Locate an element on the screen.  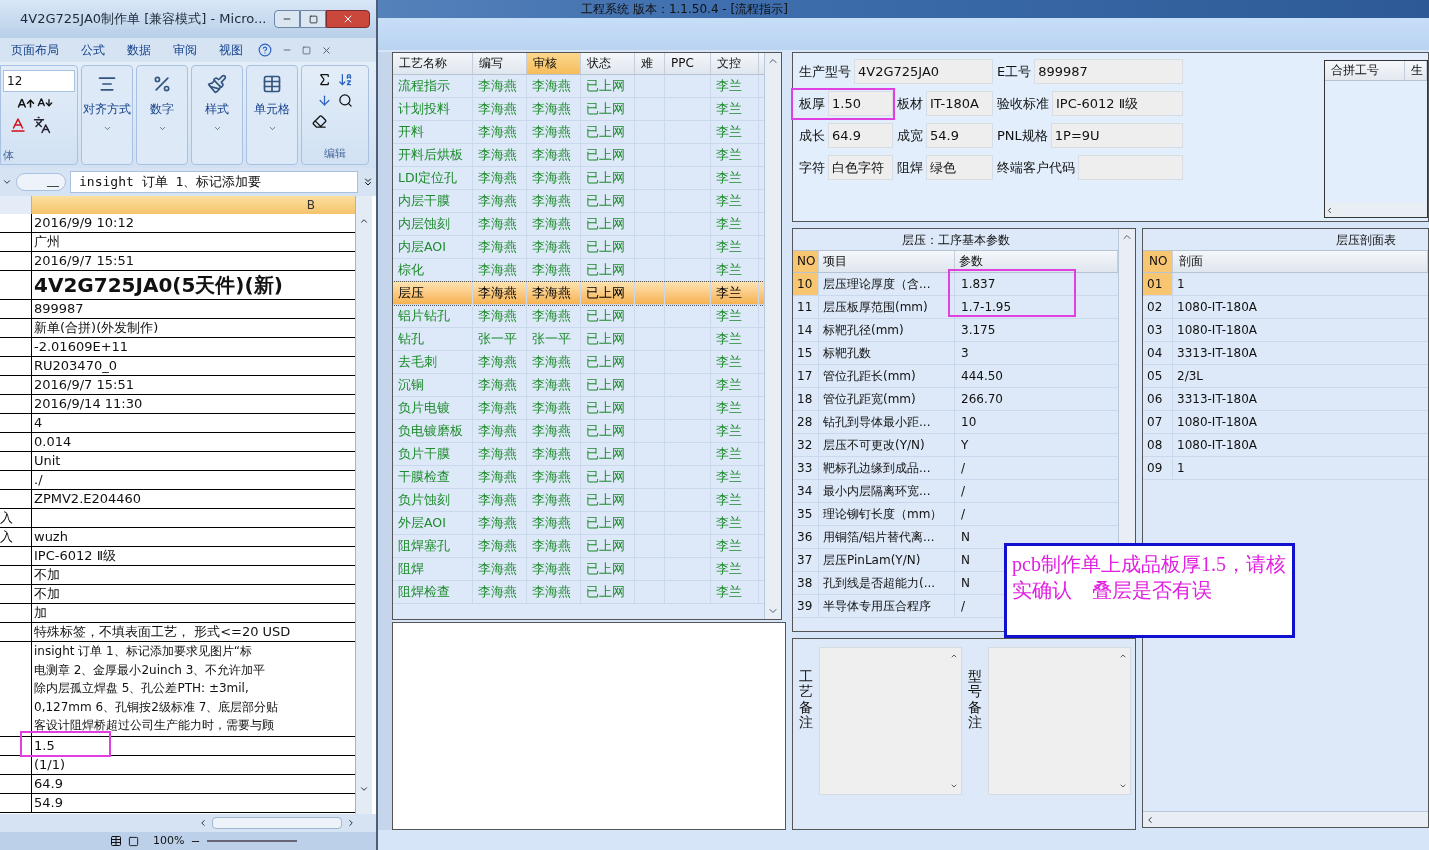
row-number-cell: 05 is located at coordinates (1158, 376).